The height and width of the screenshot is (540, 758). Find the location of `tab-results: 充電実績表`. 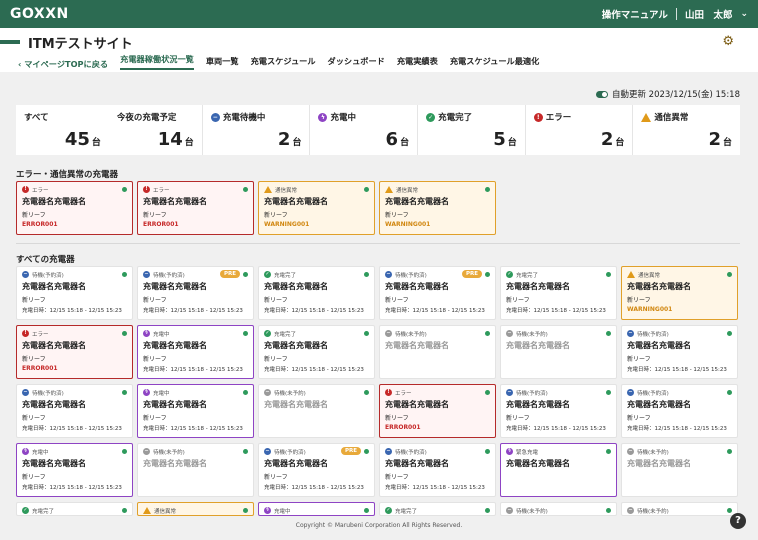

tab-results: 充電実績表 is located at coordinates (417, 62).